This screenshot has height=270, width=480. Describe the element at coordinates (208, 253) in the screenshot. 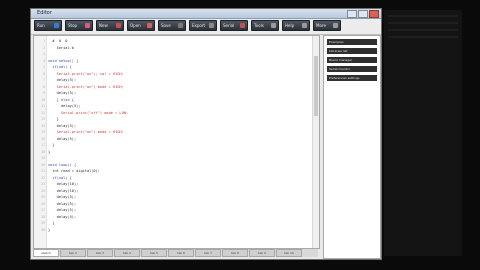

I see `file-tab: tab 7` at that location.